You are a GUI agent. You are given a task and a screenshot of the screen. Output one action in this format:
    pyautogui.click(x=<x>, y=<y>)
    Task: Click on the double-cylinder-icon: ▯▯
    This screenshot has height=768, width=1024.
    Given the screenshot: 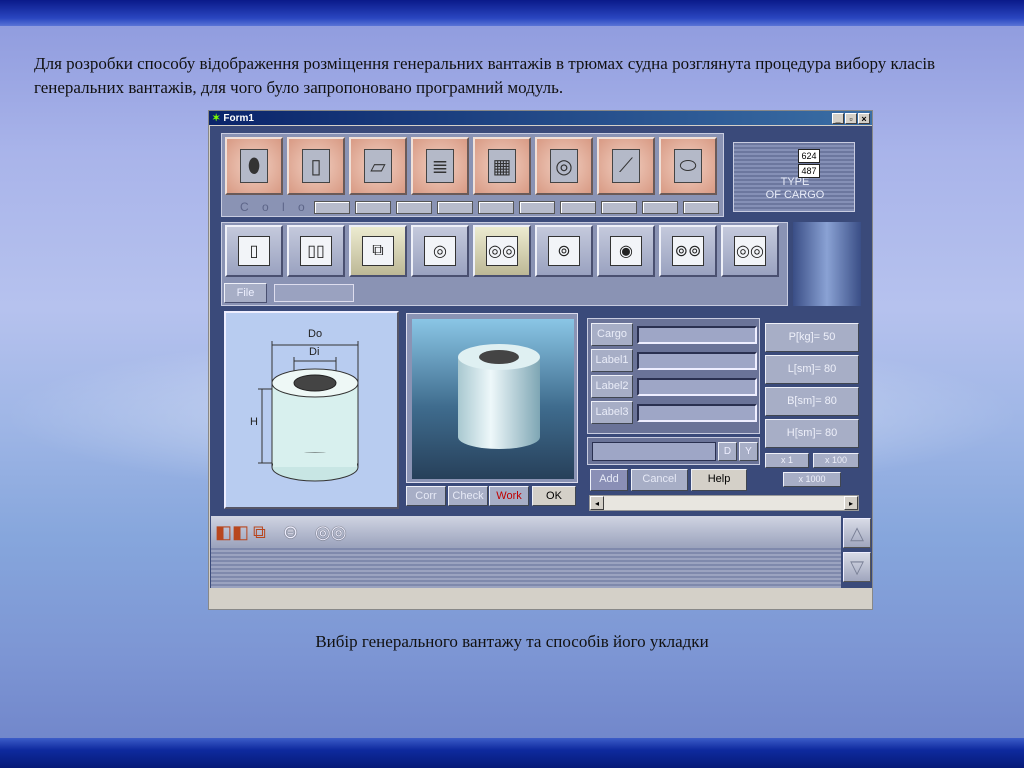 What is the action you would take?
    pyautogui.click(x=316, y=251)
    